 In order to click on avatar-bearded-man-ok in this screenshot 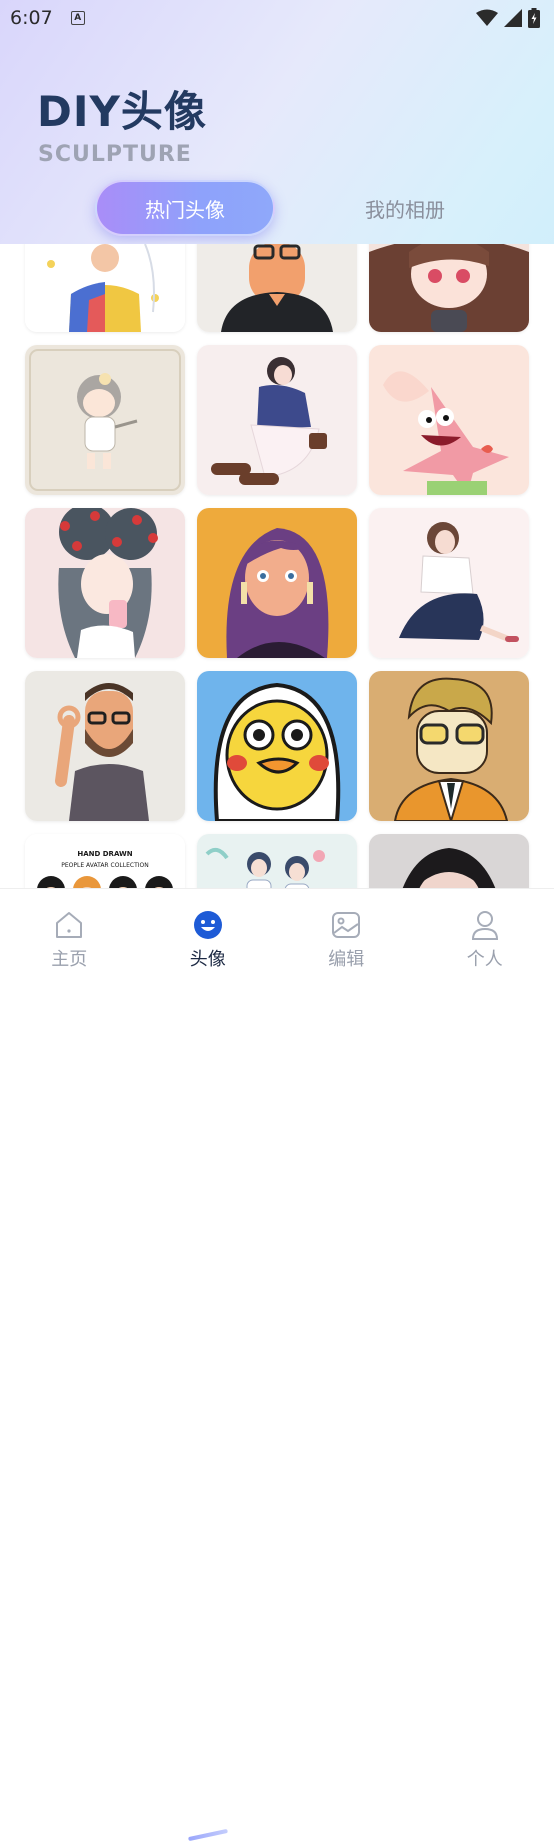, I will do `click(105, 746)`.